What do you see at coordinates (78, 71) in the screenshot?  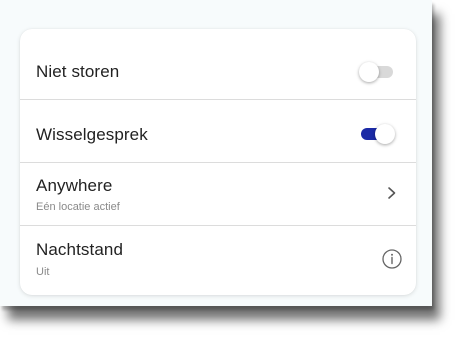 I see `setting-label: Niet storen` at bounding box center [78, 71].